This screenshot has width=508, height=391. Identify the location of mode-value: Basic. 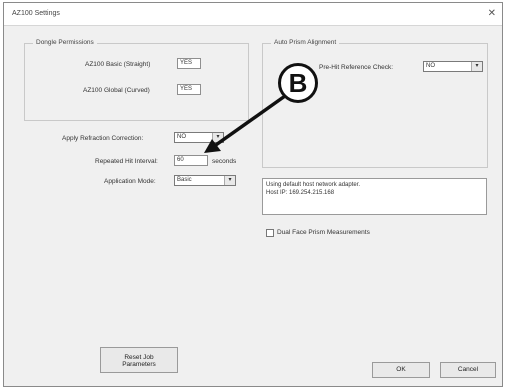
(184, 180).